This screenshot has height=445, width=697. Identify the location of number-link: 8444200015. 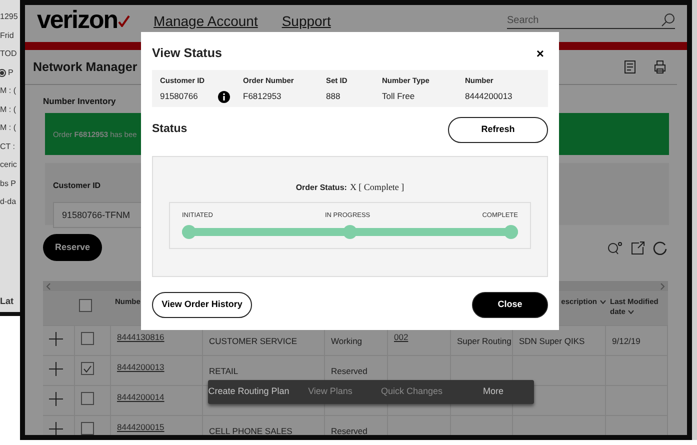
(140, 427).